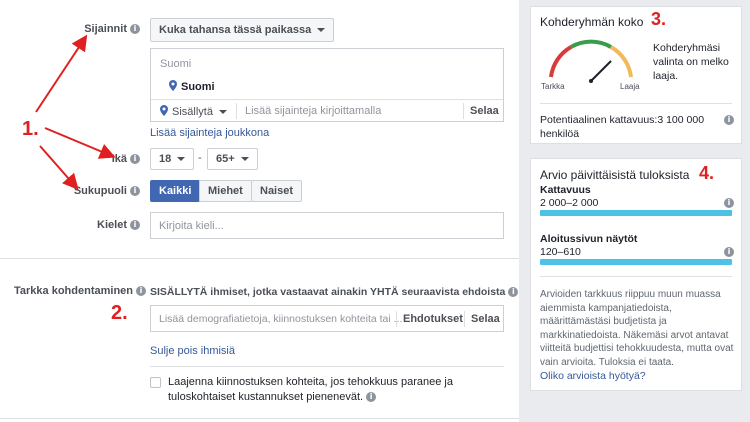  Describe the element at coordinates (80, 291) in the screenshot. I see `detailed-targeting-label: Tarkka kohdentaminen i` at that location.